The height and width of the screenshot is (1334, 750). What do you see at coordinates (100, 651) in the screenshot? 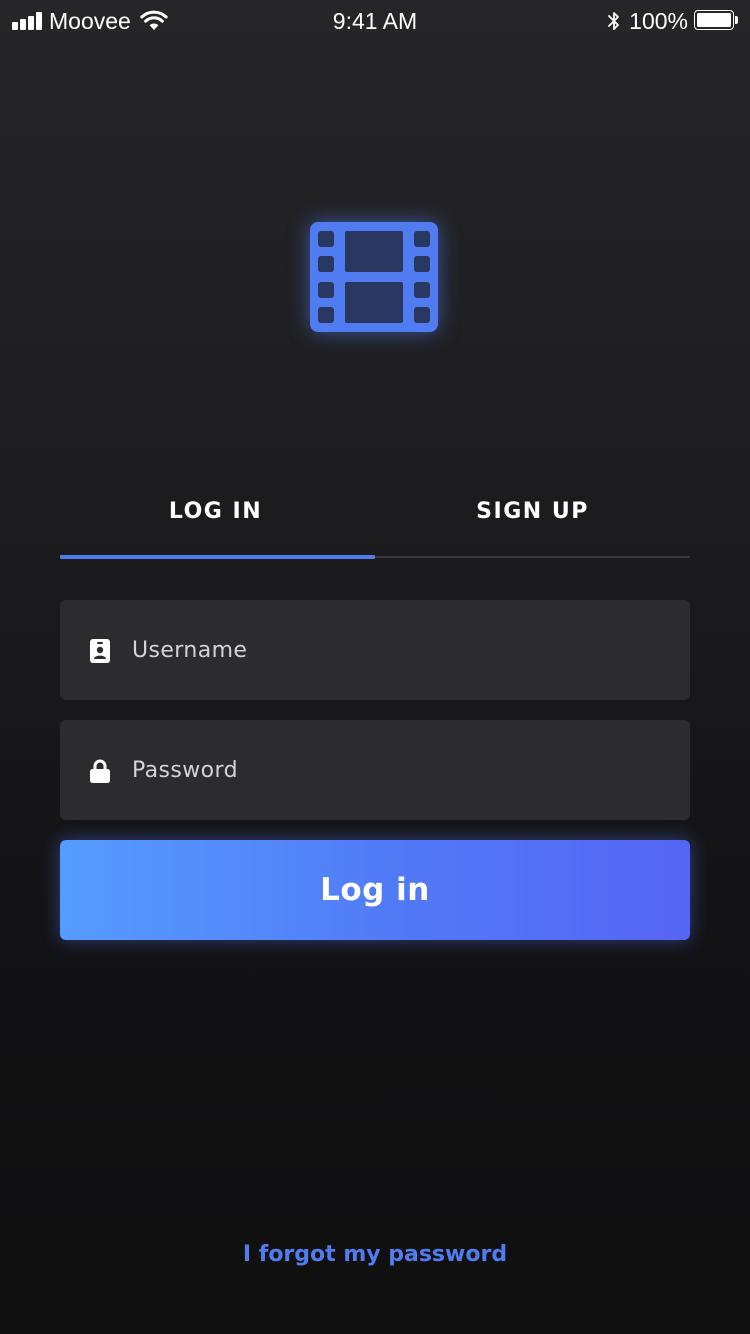
I see `id-badge-icon` at bounding box center [100, 651].